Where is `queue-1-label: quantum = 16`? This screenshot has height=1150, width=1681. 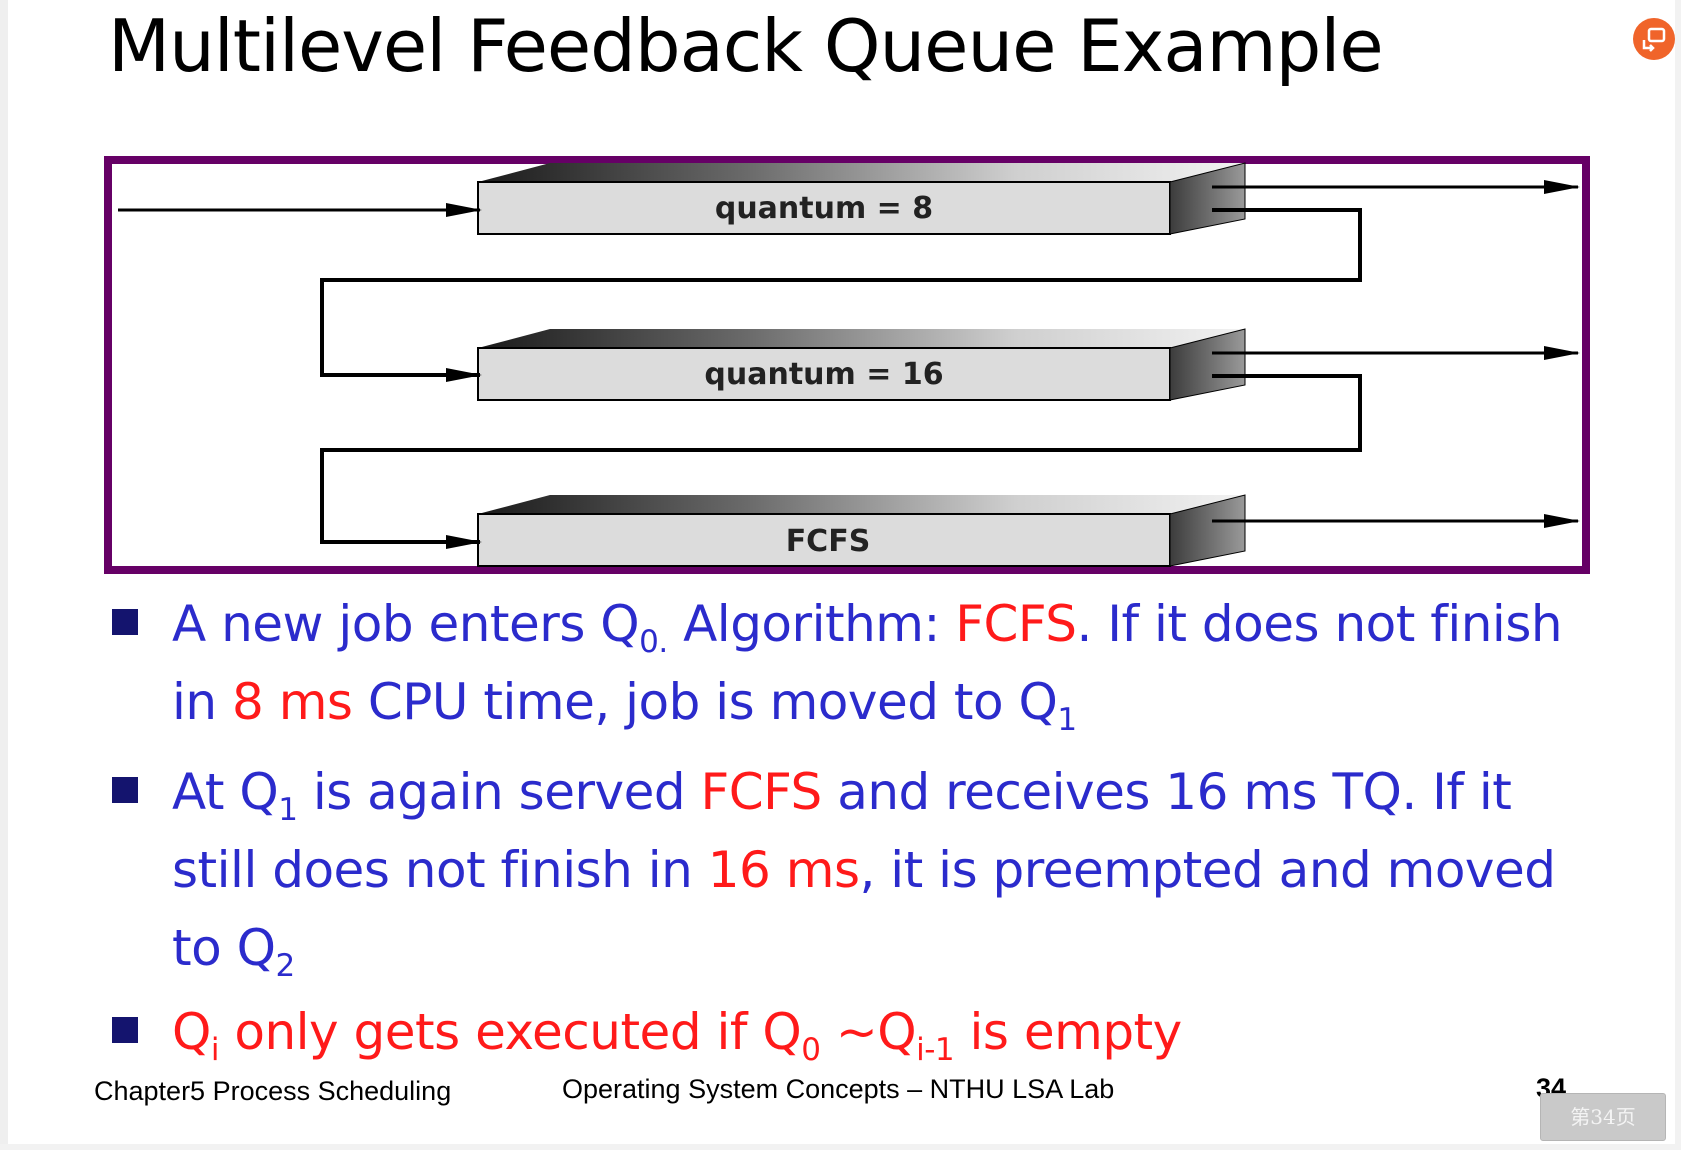 queue-1-label: quantum = 16 is located at coordinates (823, 374).